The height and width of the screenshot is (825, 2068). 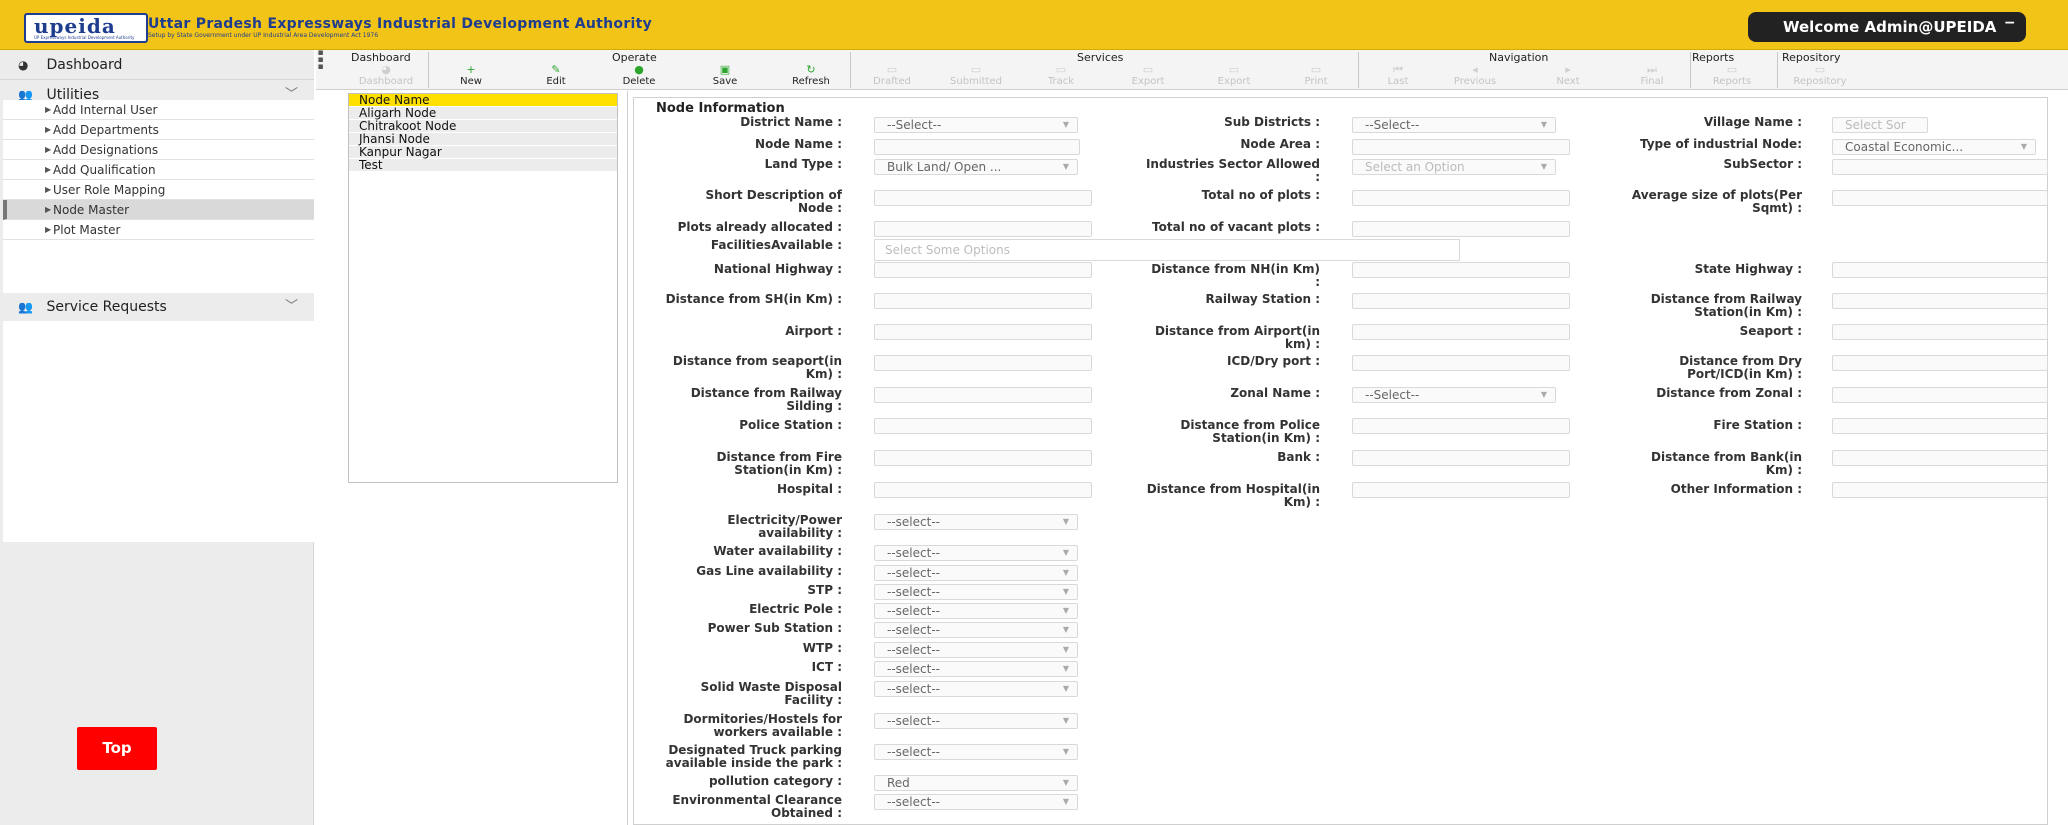 I want to click on delete-icon: ●, so click(x=639, y=69).